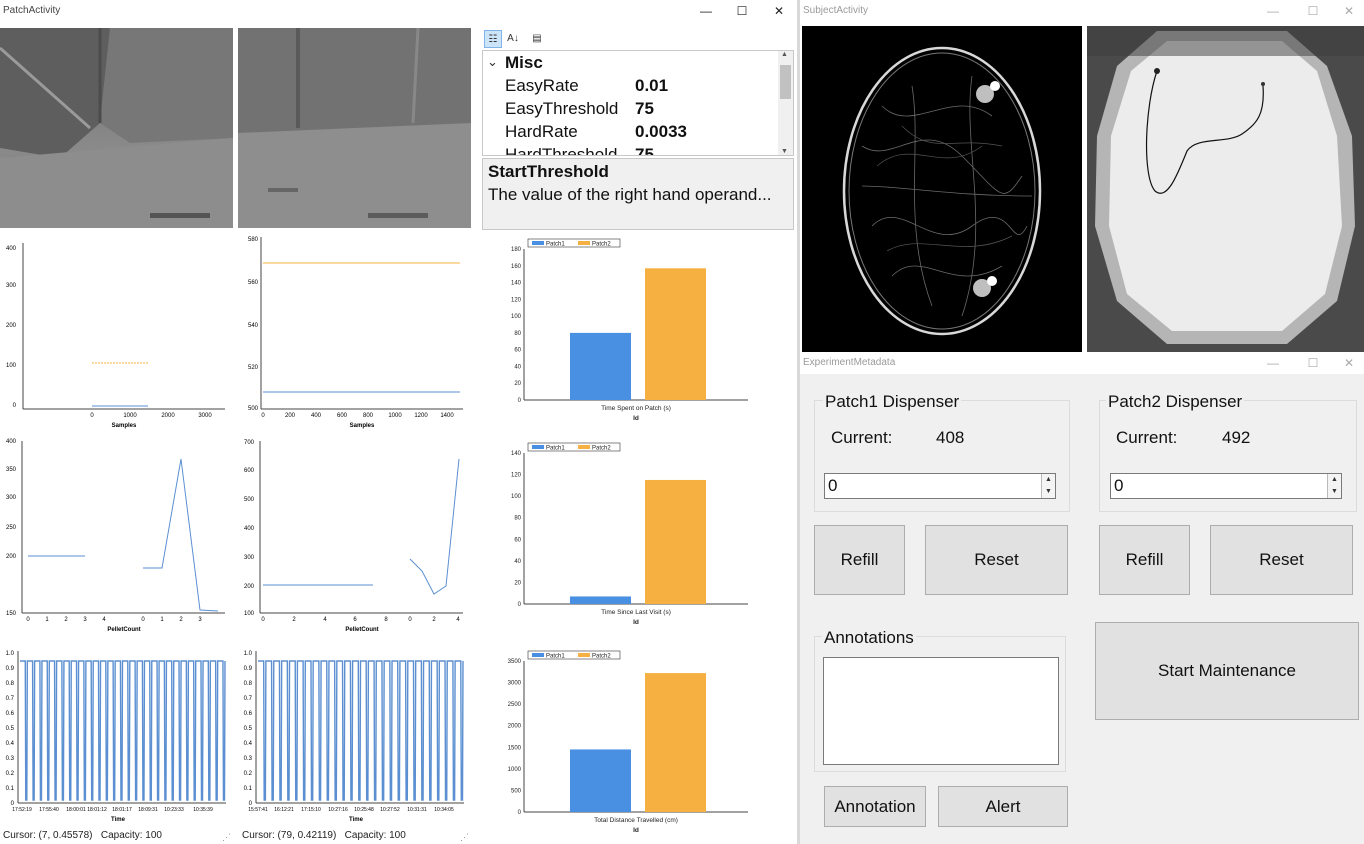 The height and width of the screenshot is (844, 1364). What do you see at coordinates (785, 103) in the screenshot?
I see `vertical-scrollbar: ▲ ▼` at bounding box center [785, 103].